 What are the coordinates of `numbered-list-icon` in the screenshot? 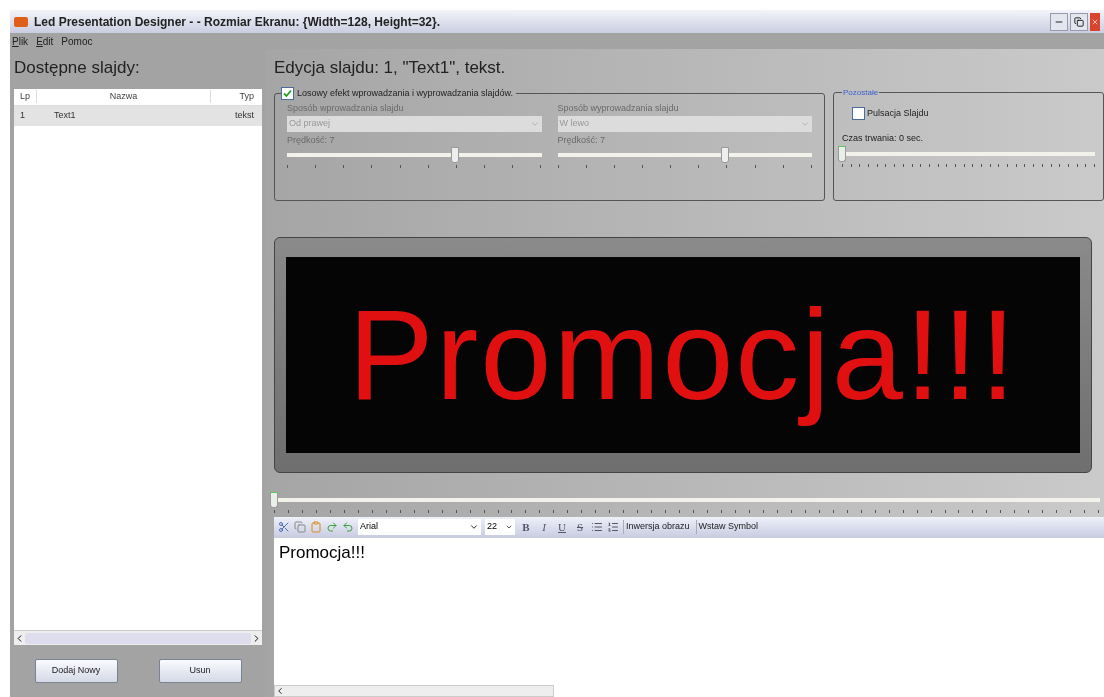 It's located at (613, 527).